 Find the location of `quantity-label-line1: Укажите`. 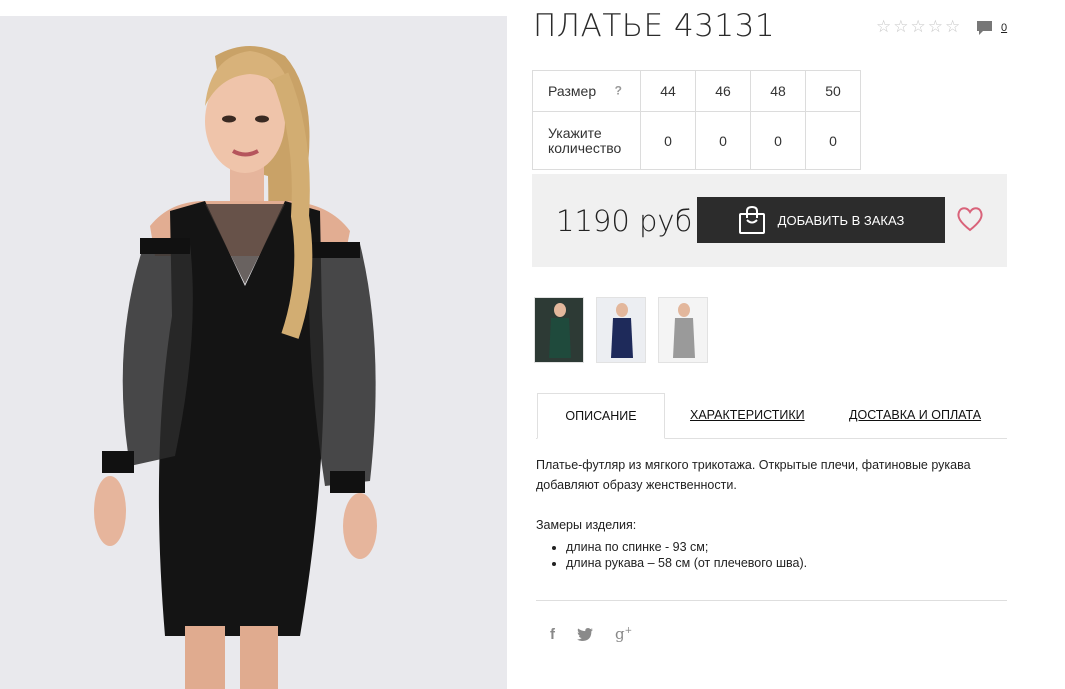

quantity-label-line1: Укажите is located at coordinates (575, 132).